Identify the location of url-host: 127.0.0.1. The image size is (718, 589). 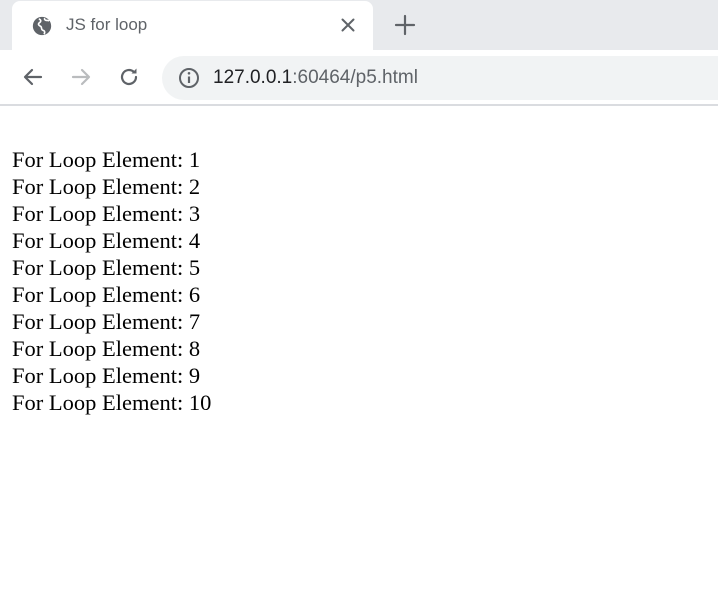
(253, 77).